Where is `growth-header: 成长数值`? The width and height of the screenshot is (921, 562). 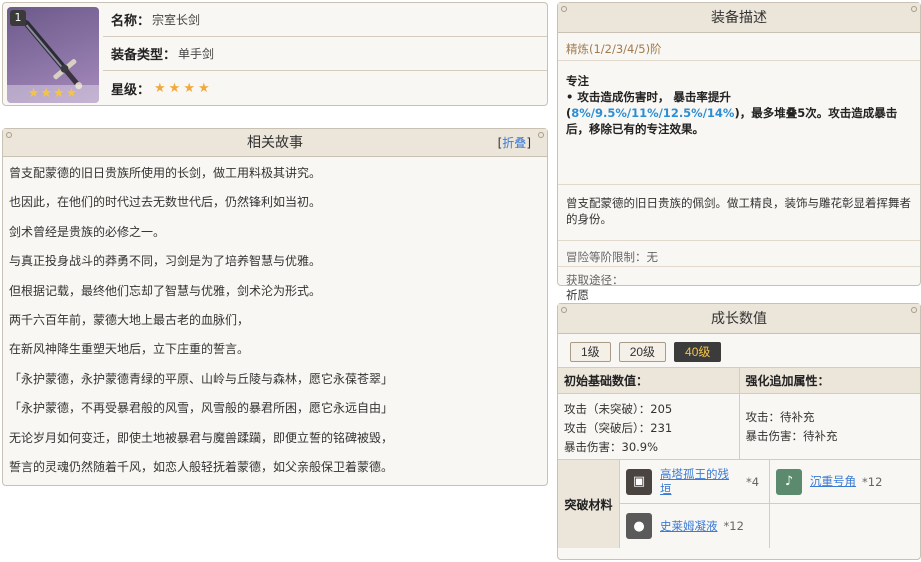 growth-header: 成长数值 is located at coordinates (739, 319).